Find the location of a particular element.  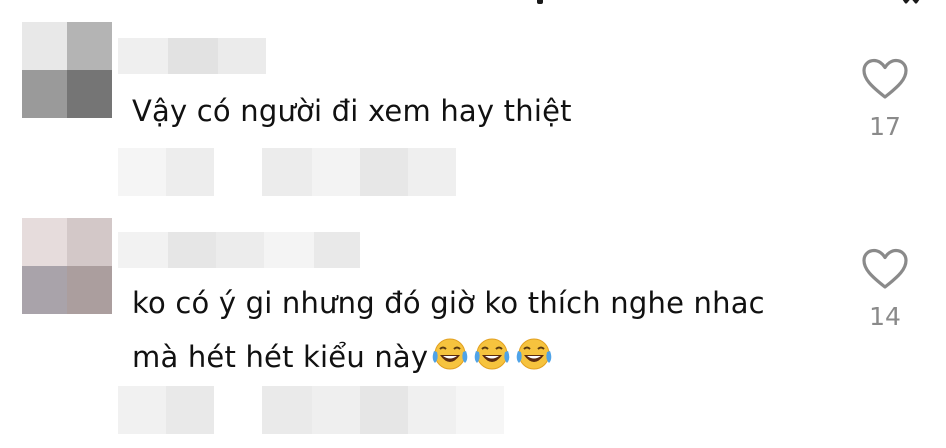

heart-icon is located at coordinates (885, 268).